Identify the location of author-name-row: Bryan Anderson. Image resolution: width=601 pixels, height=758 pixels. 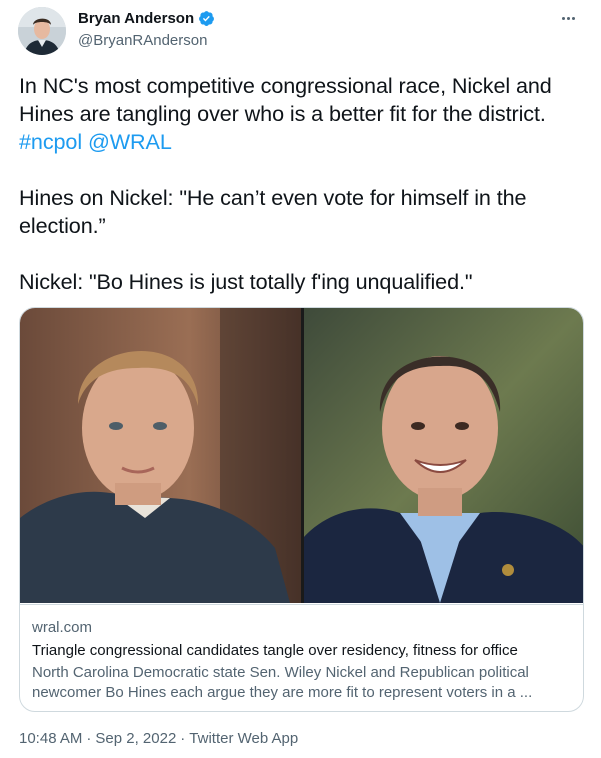
(146, 18).